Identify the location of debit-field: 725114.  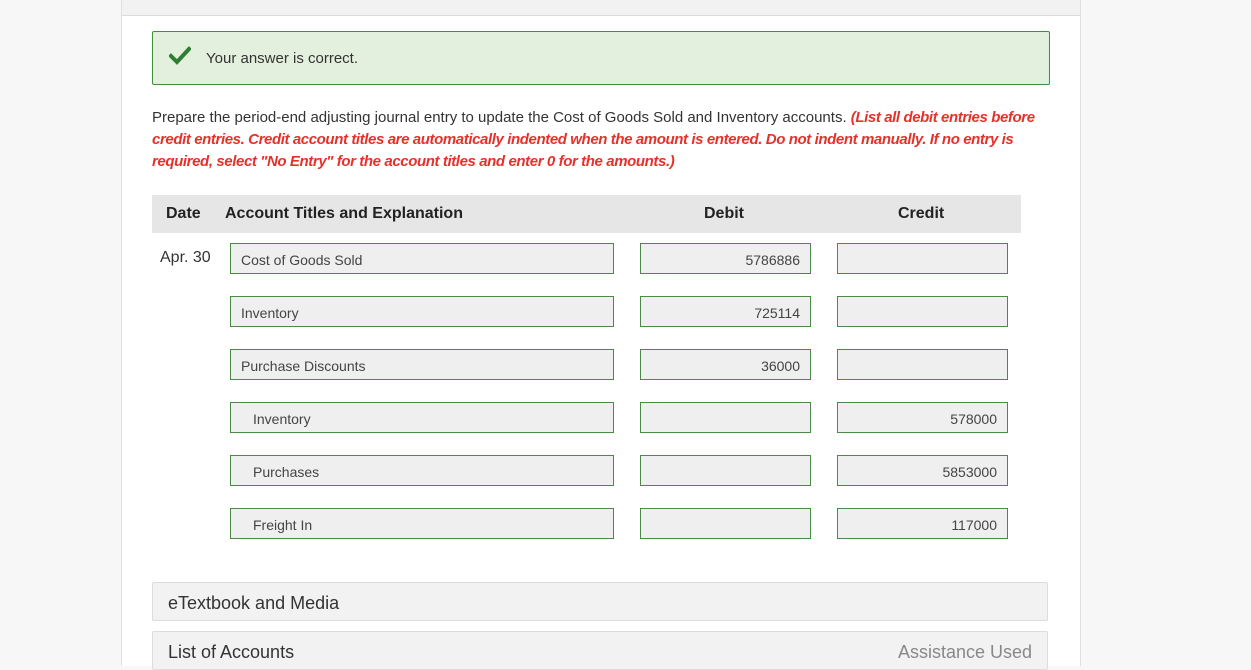
(725, 311).